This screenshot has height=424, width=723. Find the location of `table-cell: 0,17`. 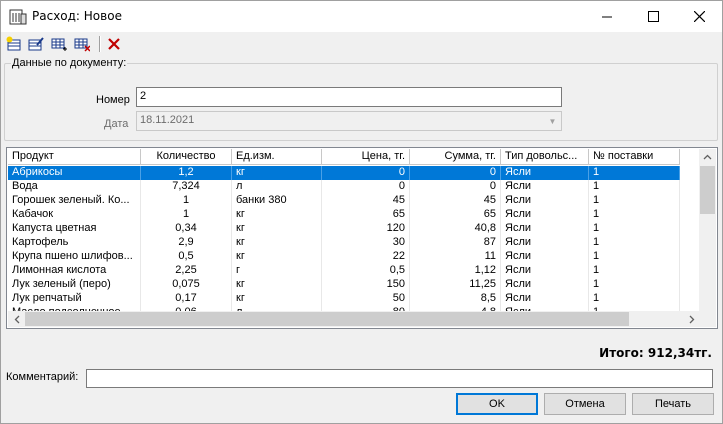

table-cell: 0,17 is located at coordinates (186, 299).